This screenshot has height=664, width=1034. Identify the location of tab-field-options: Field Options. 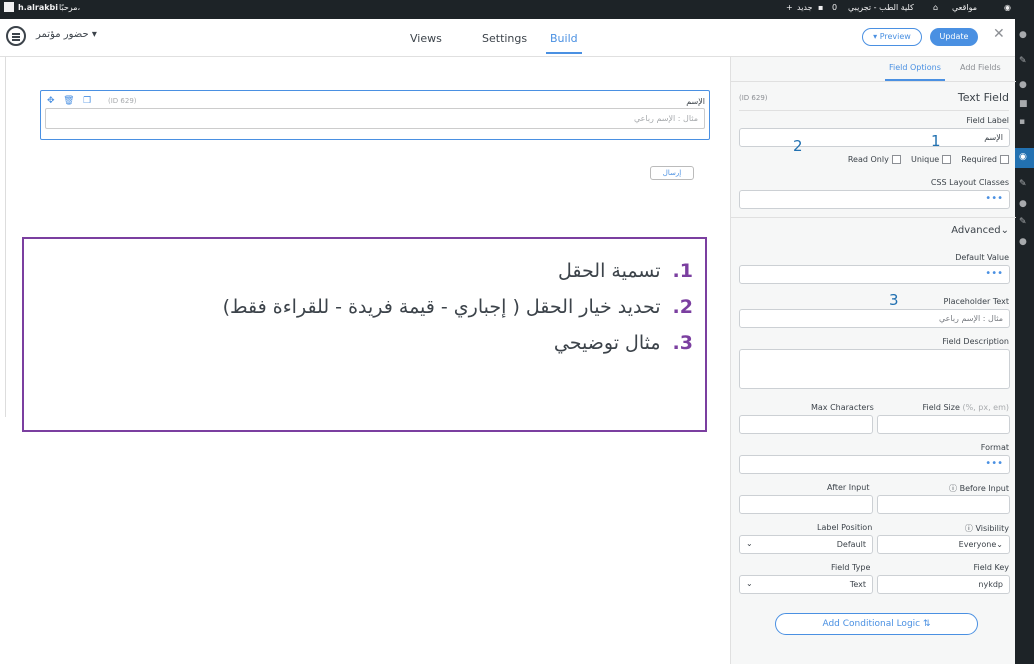
(915, 72).